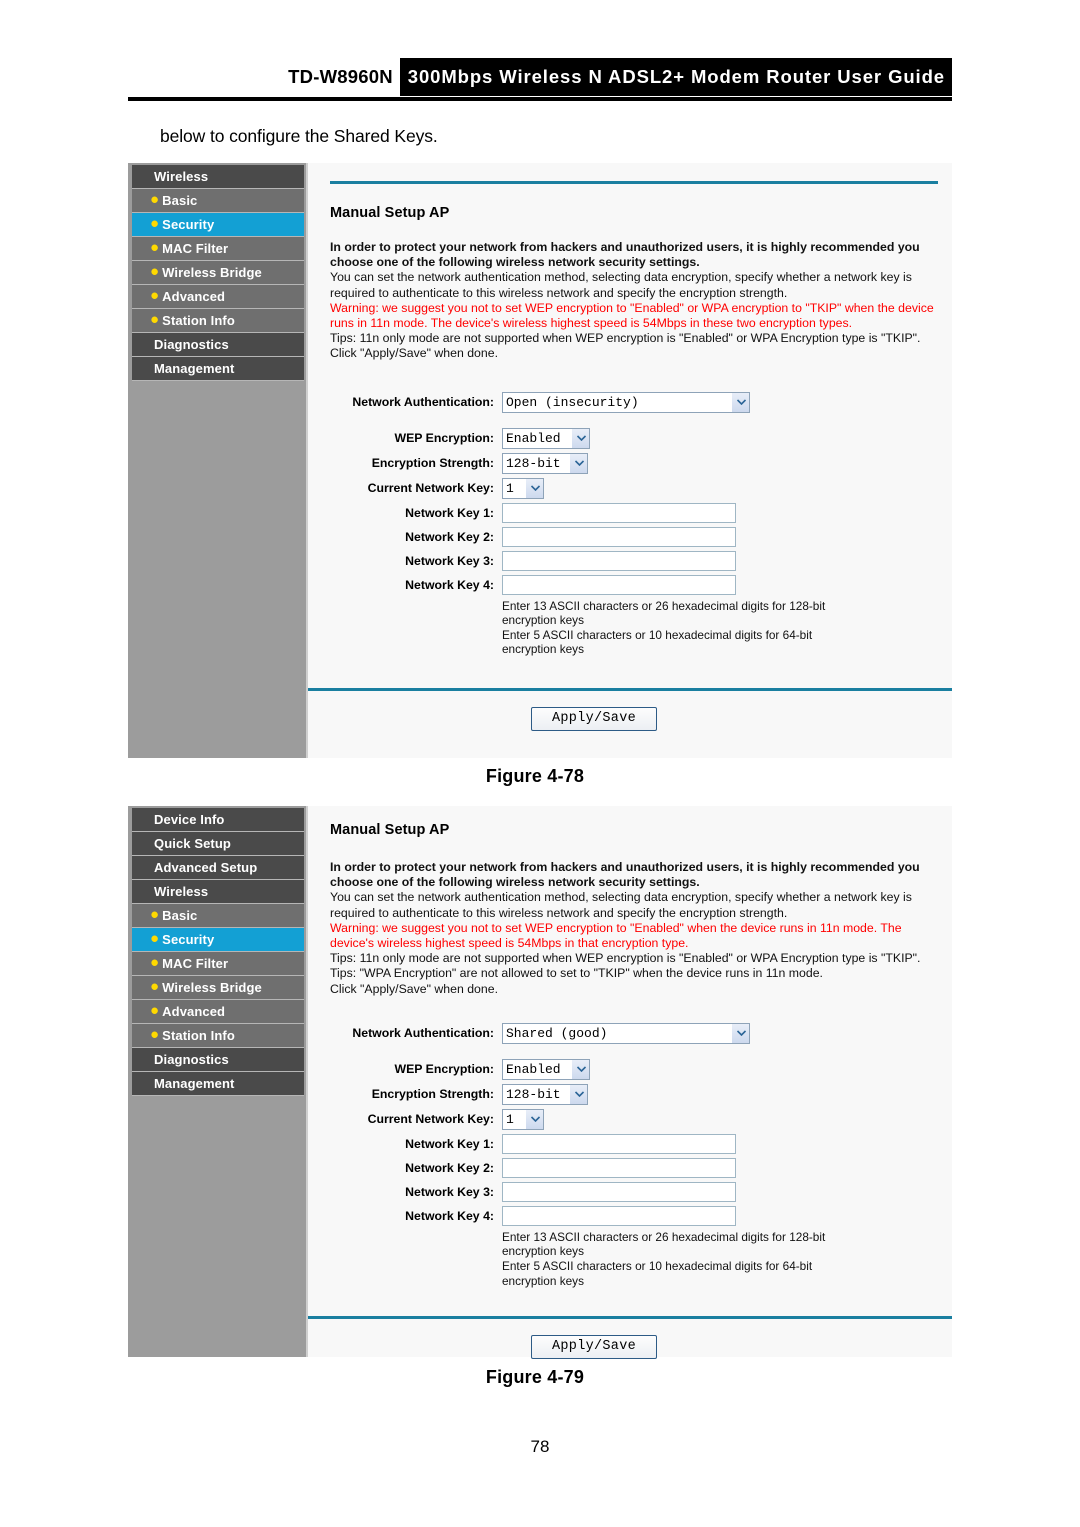  I want to click on sidebar-item-label: Diagnostics, so click(191, 1059).